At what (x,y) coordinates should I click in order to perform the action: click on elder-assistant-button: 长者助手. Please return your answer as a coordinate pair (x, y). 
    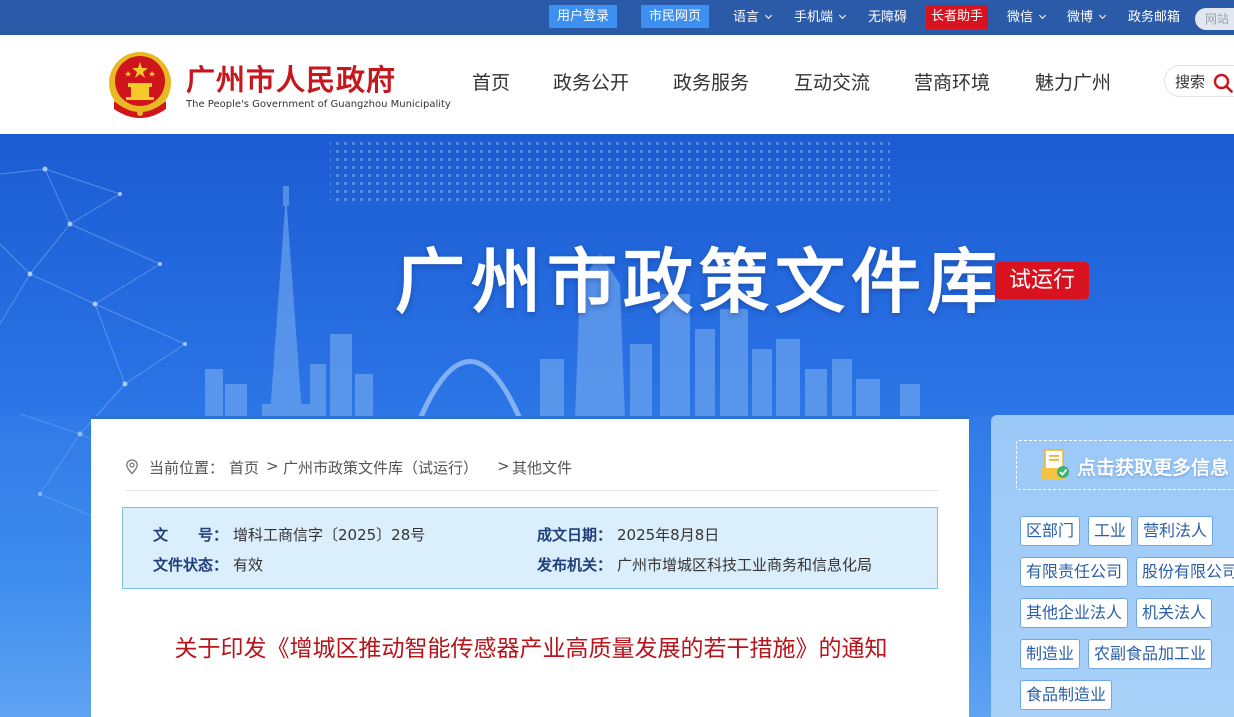
    Looking at the image, I should click on (957, 17).